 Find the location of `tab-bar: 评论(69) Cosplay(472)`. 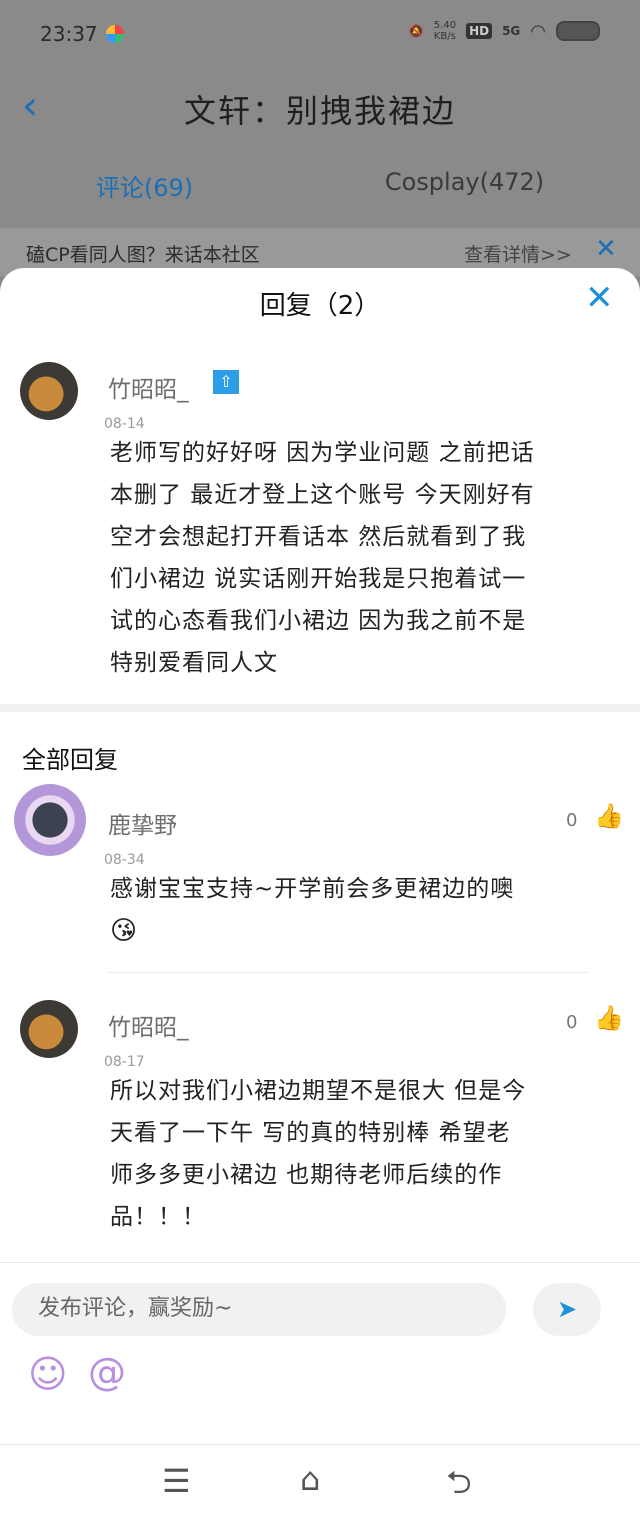

tab-bar: 评论(69) Cosplay(472) is located at coordinates (320, 185).